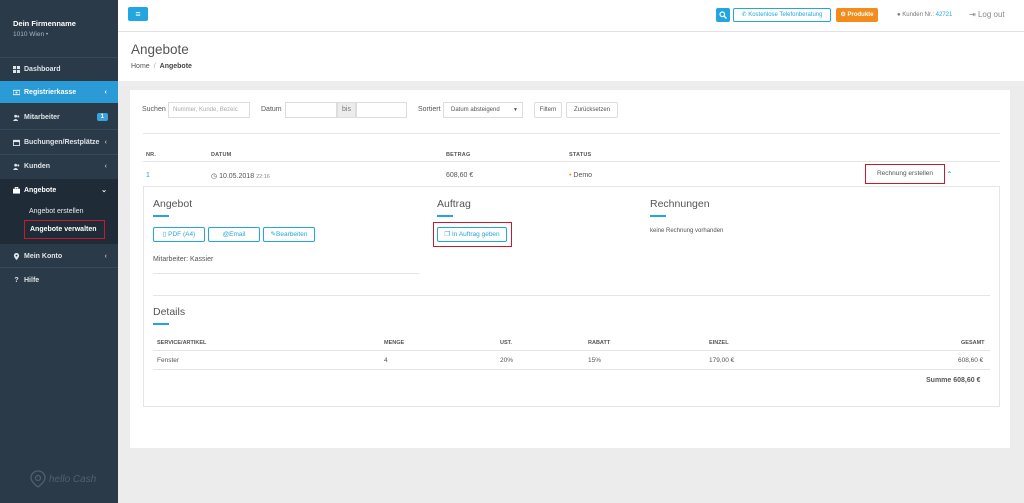  Describe the element at coordinates (381, 110) in the screenshot. I see `date-to-input` at that location.